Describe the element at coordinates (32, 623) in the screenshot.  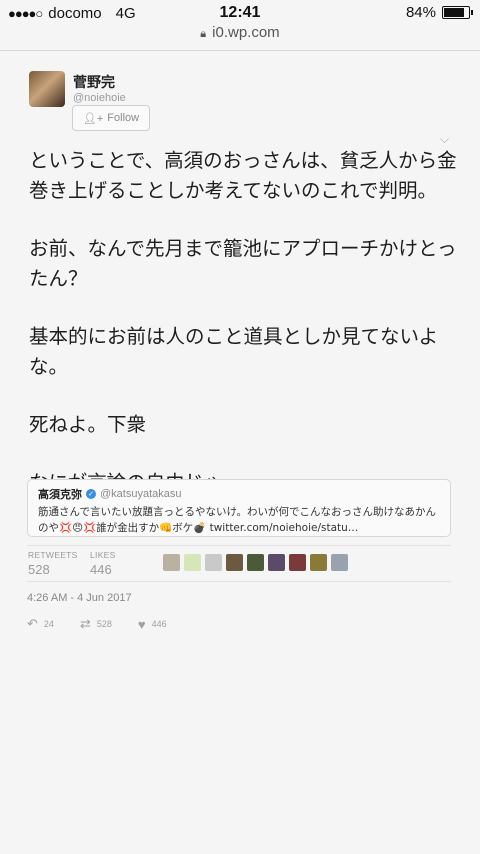
I see `reply-icon: ↶` at that location.